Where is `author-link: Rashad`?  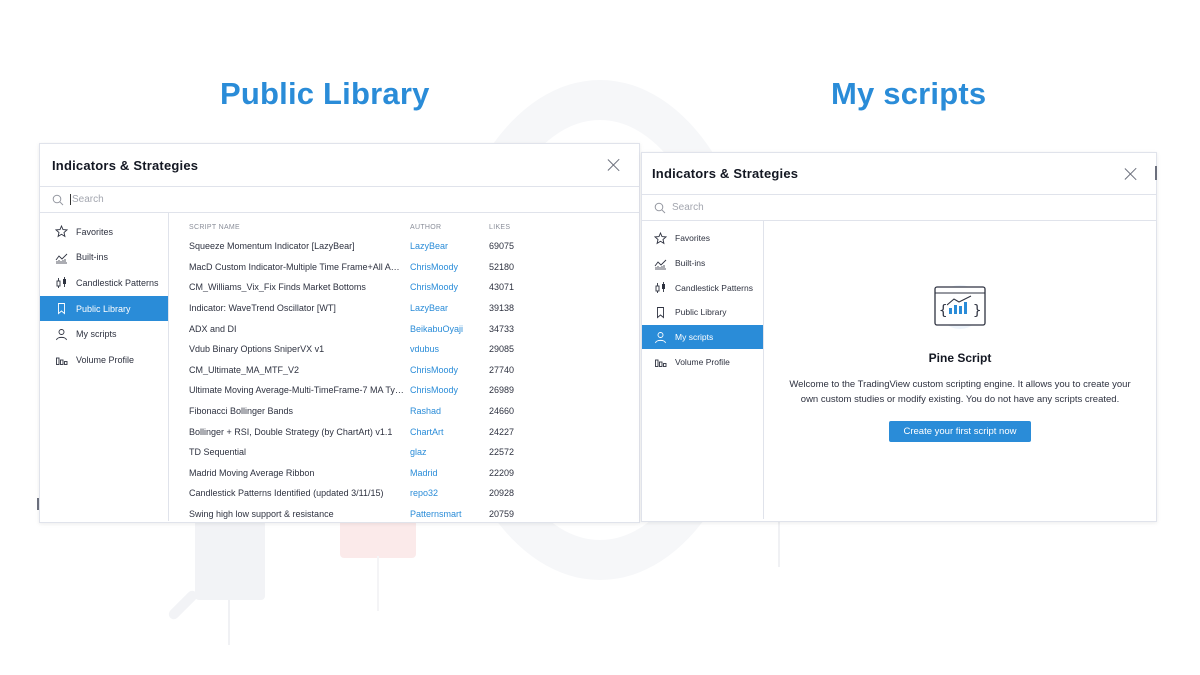
author-link: Rashad is located at coordinates (449, 411).